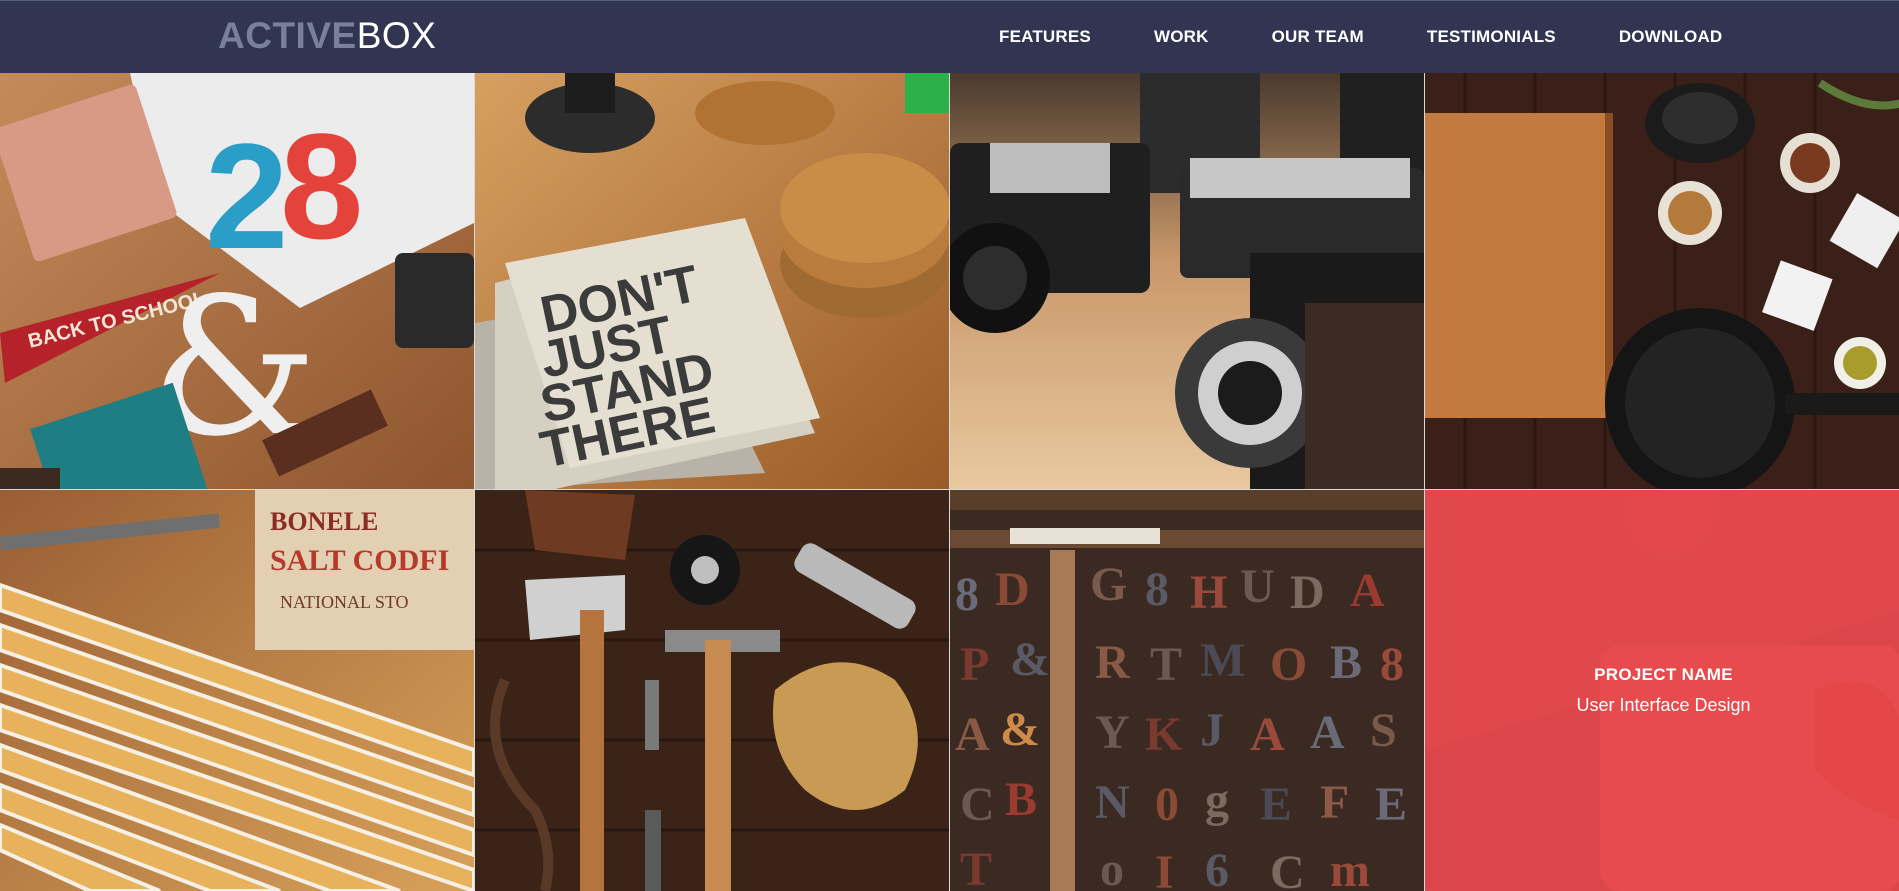 This screenshot has height=891, width=1899. I want to click on cameras-image, so click(1187, 281).